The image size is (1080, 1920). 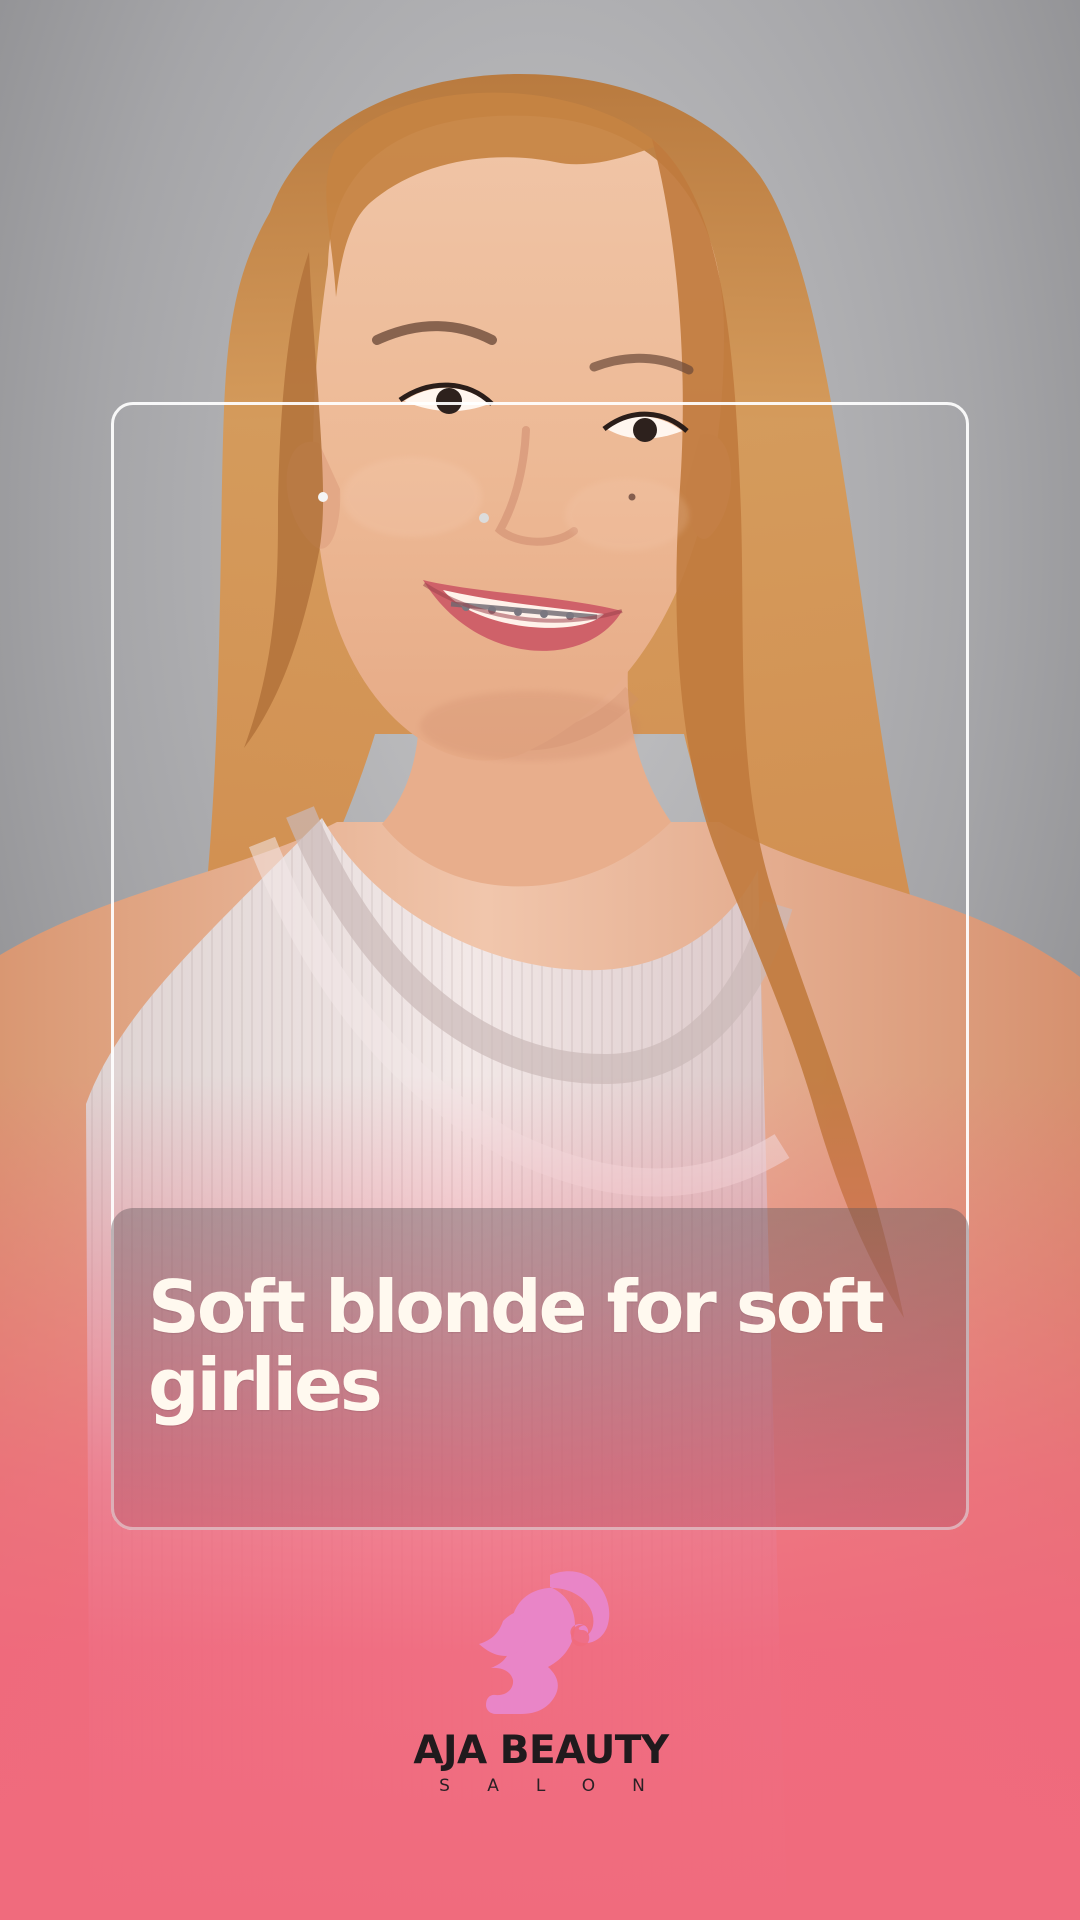 I want to click on brand-name: AJA BEAUTY, so click(x=541, y=1750).